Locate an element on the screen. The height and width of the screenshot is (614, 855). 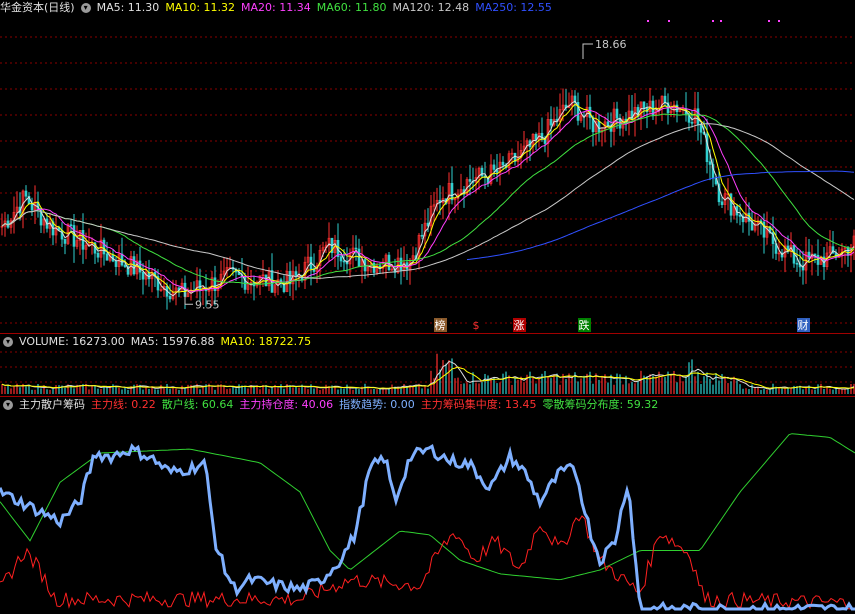
event-marker: 财 is located at coordinates (803, 325).